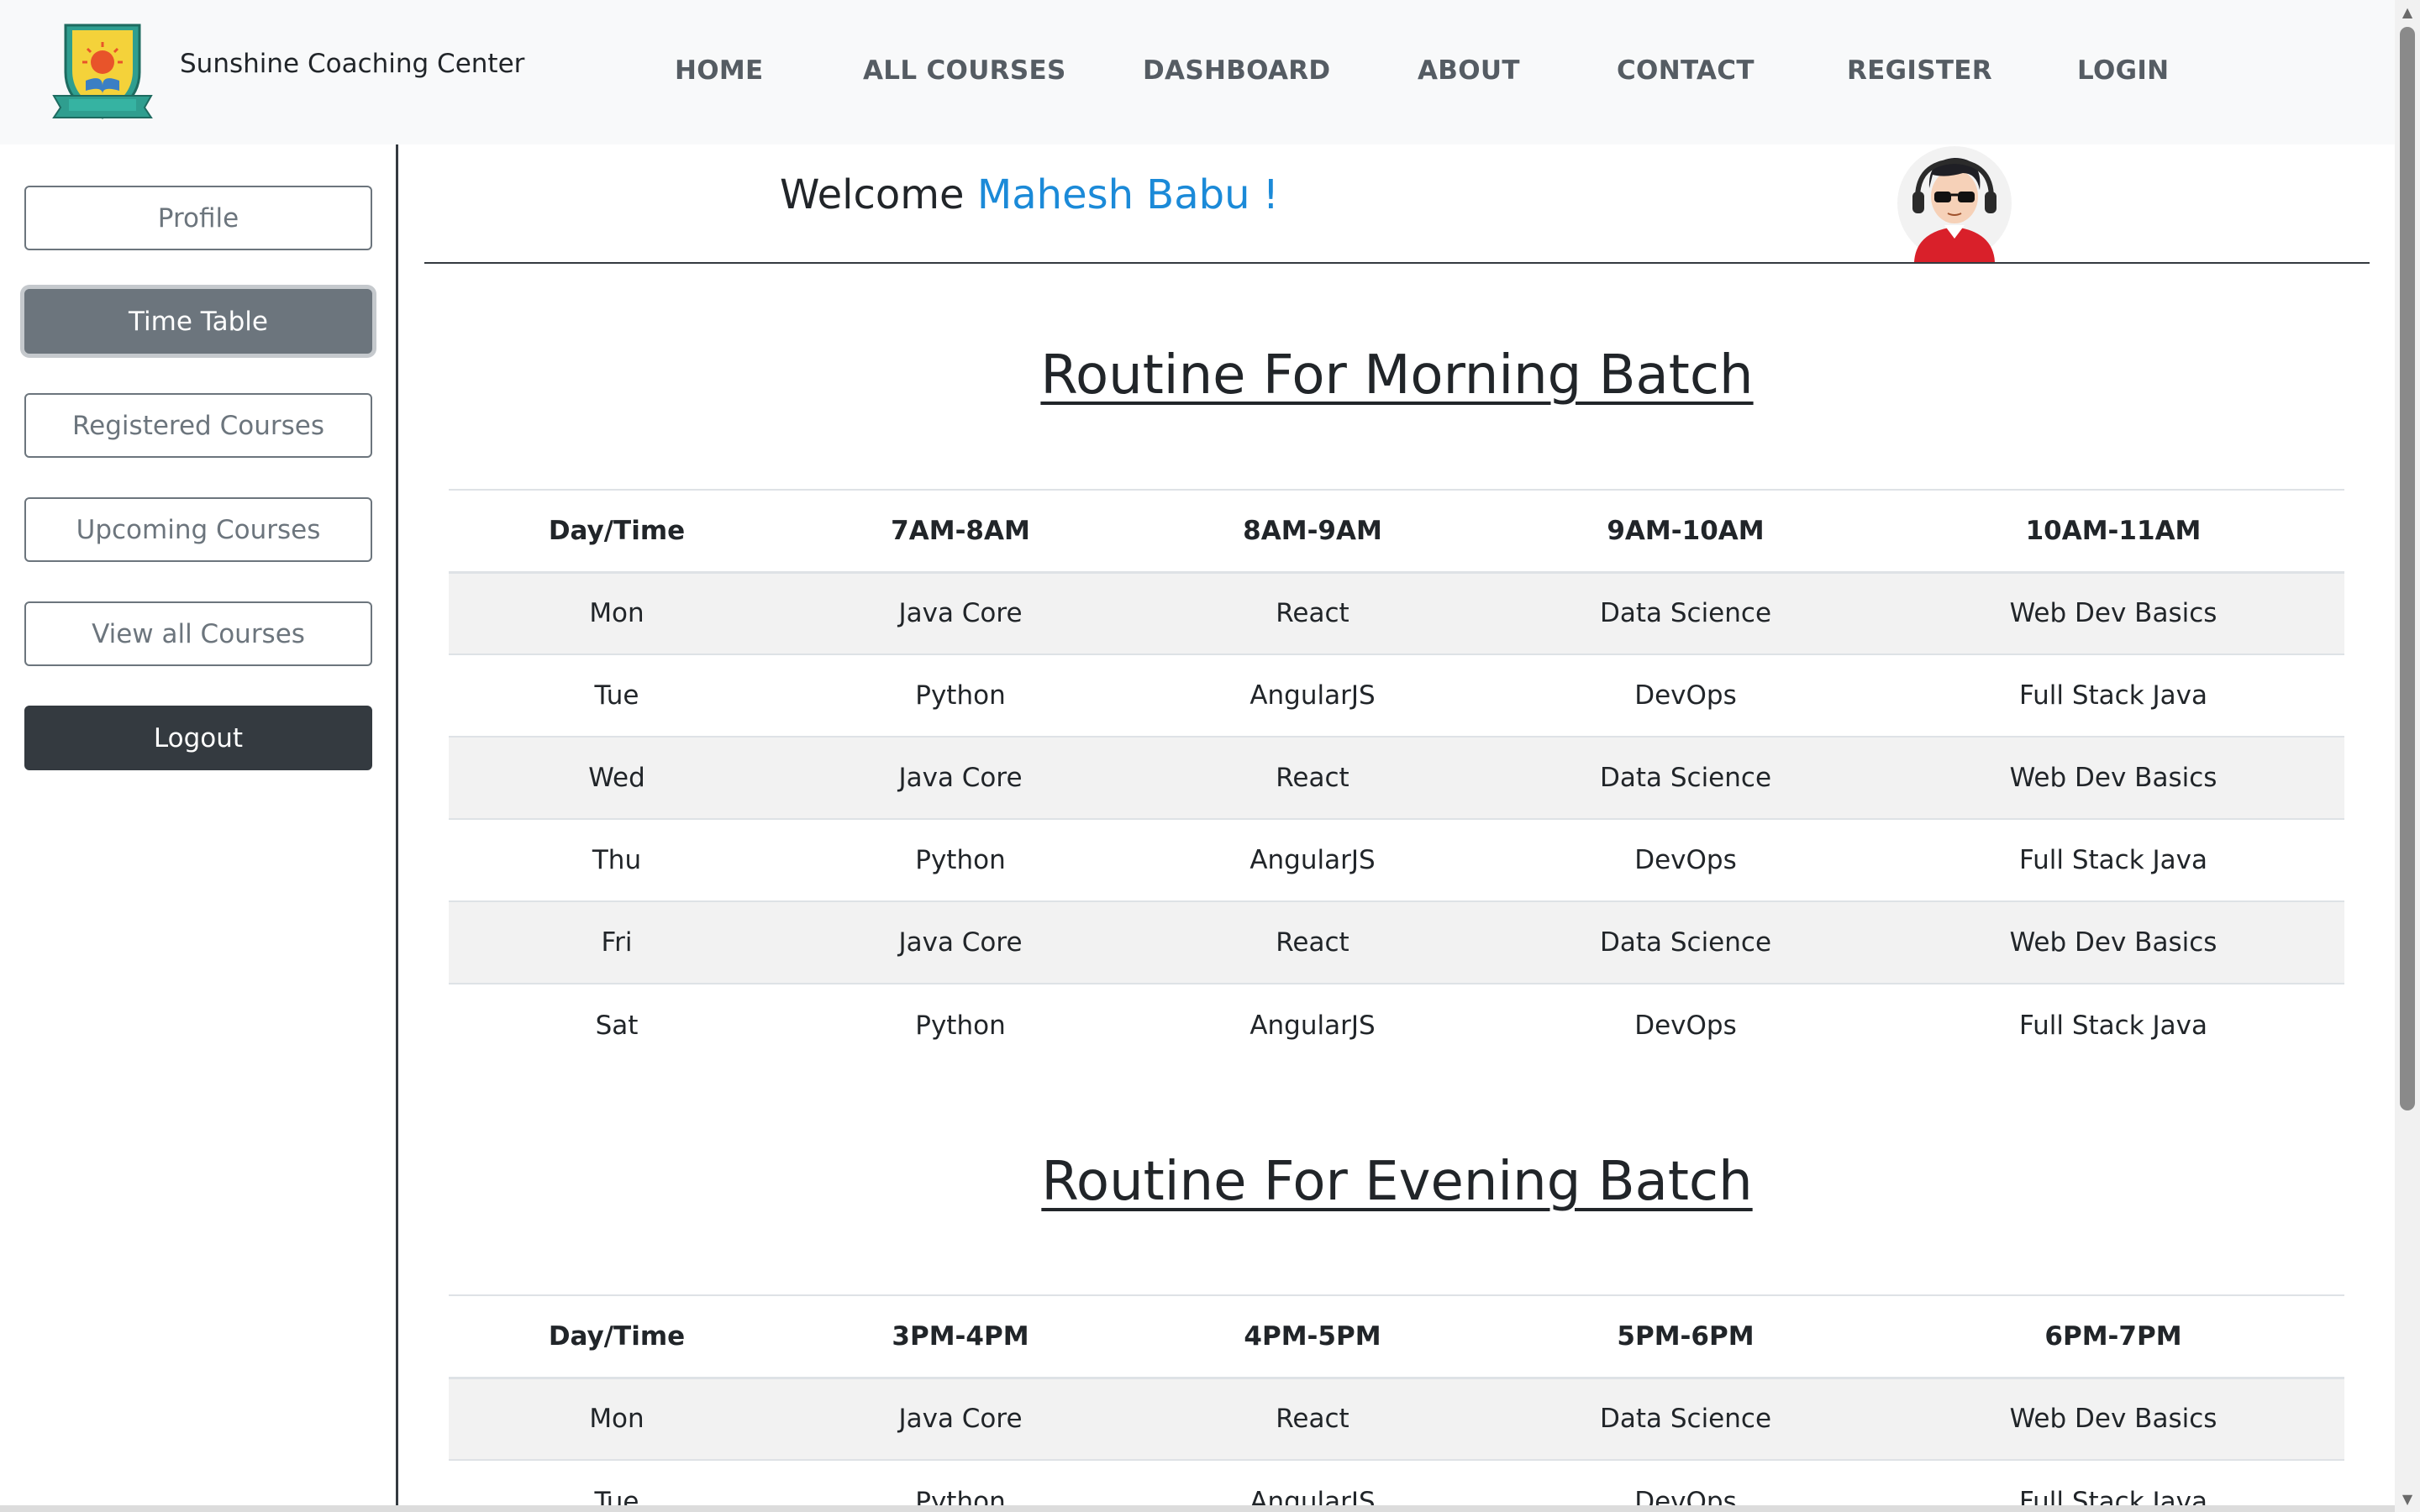  I want to click on column-header: 8AM-9AM, so click(1313, 531).